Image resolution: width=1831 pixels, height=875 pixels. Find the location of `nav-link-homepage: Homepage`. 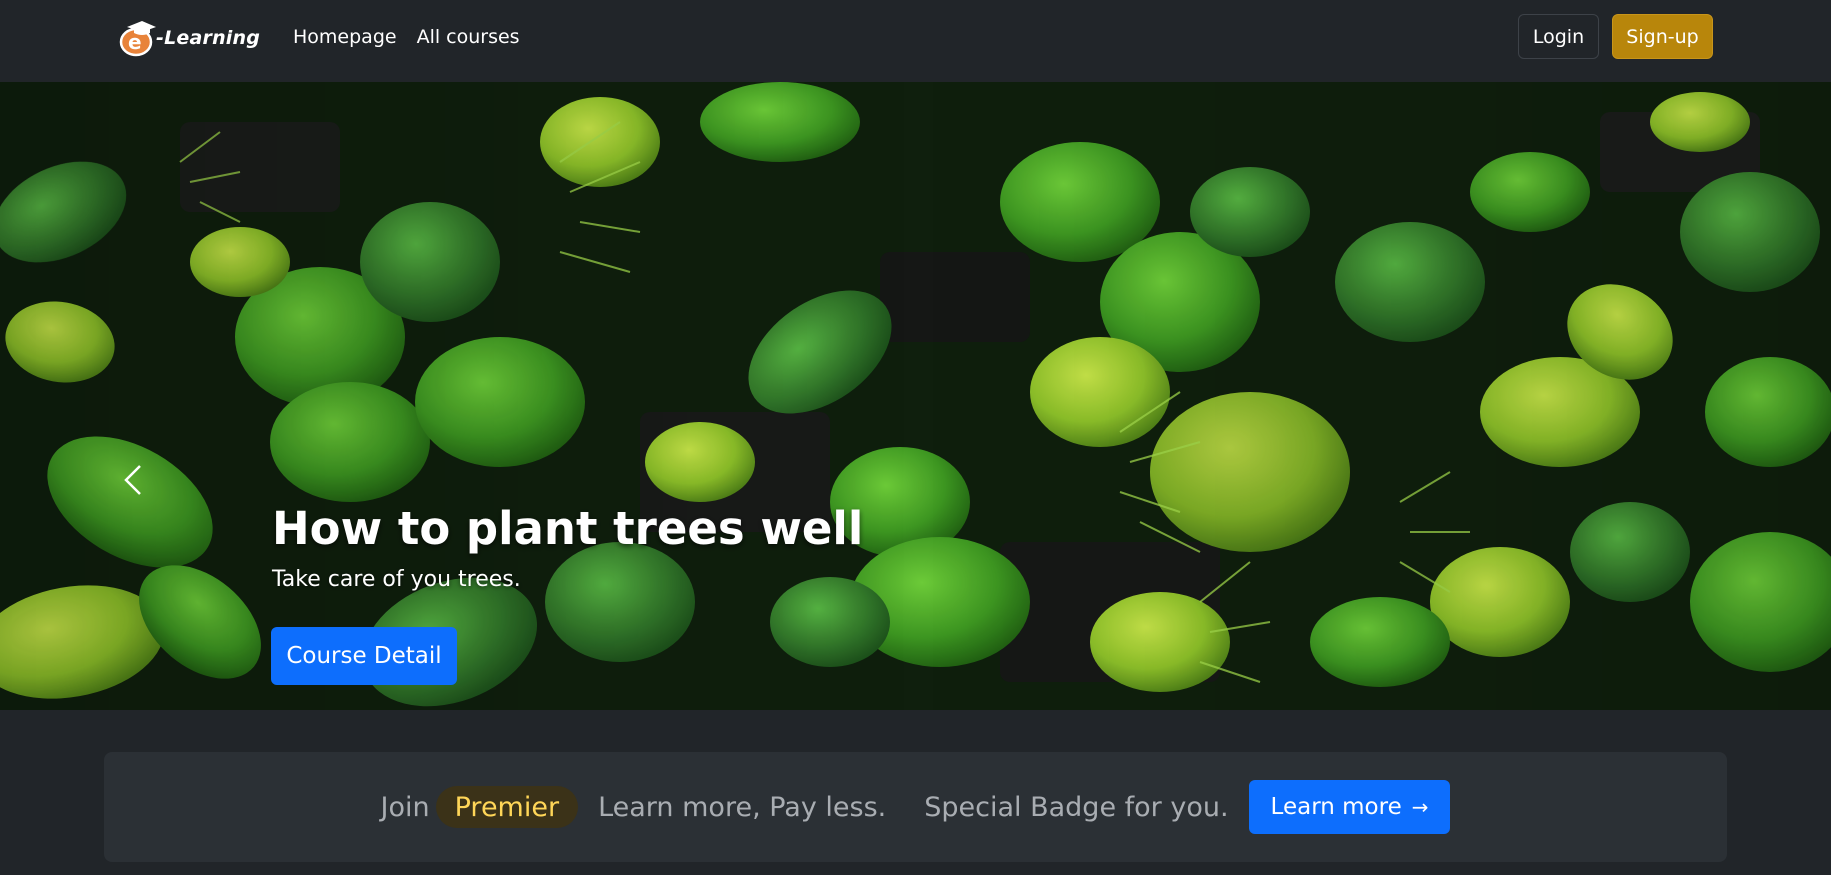

nav-link-homepage: Homepage is located at coordinates (345, 37).